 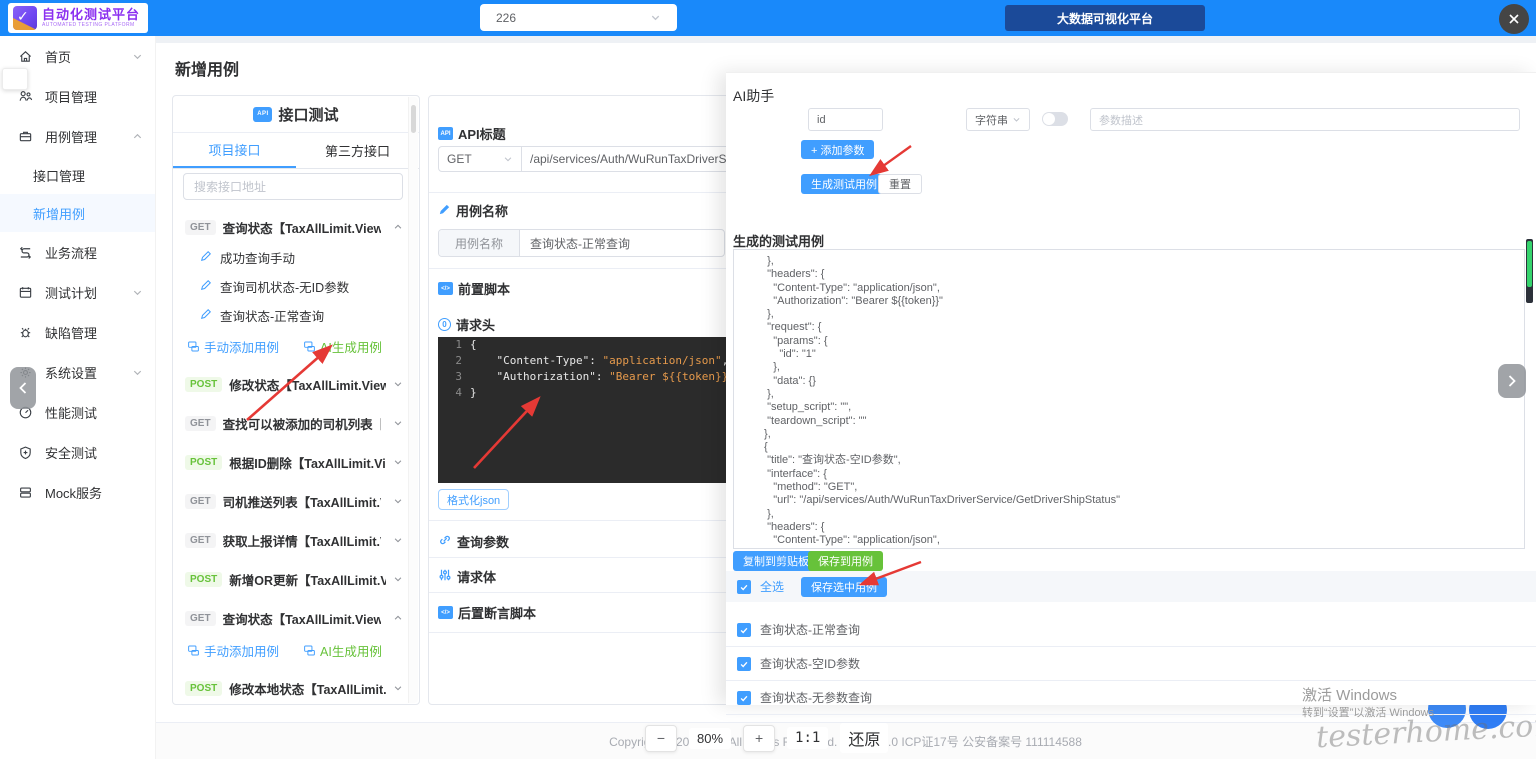 What do you see at coordinates (776, 561) in the screenshot?
I see `copy-to-clipboard-button: 复制到剪贴板` at bounding box center [776, 561].